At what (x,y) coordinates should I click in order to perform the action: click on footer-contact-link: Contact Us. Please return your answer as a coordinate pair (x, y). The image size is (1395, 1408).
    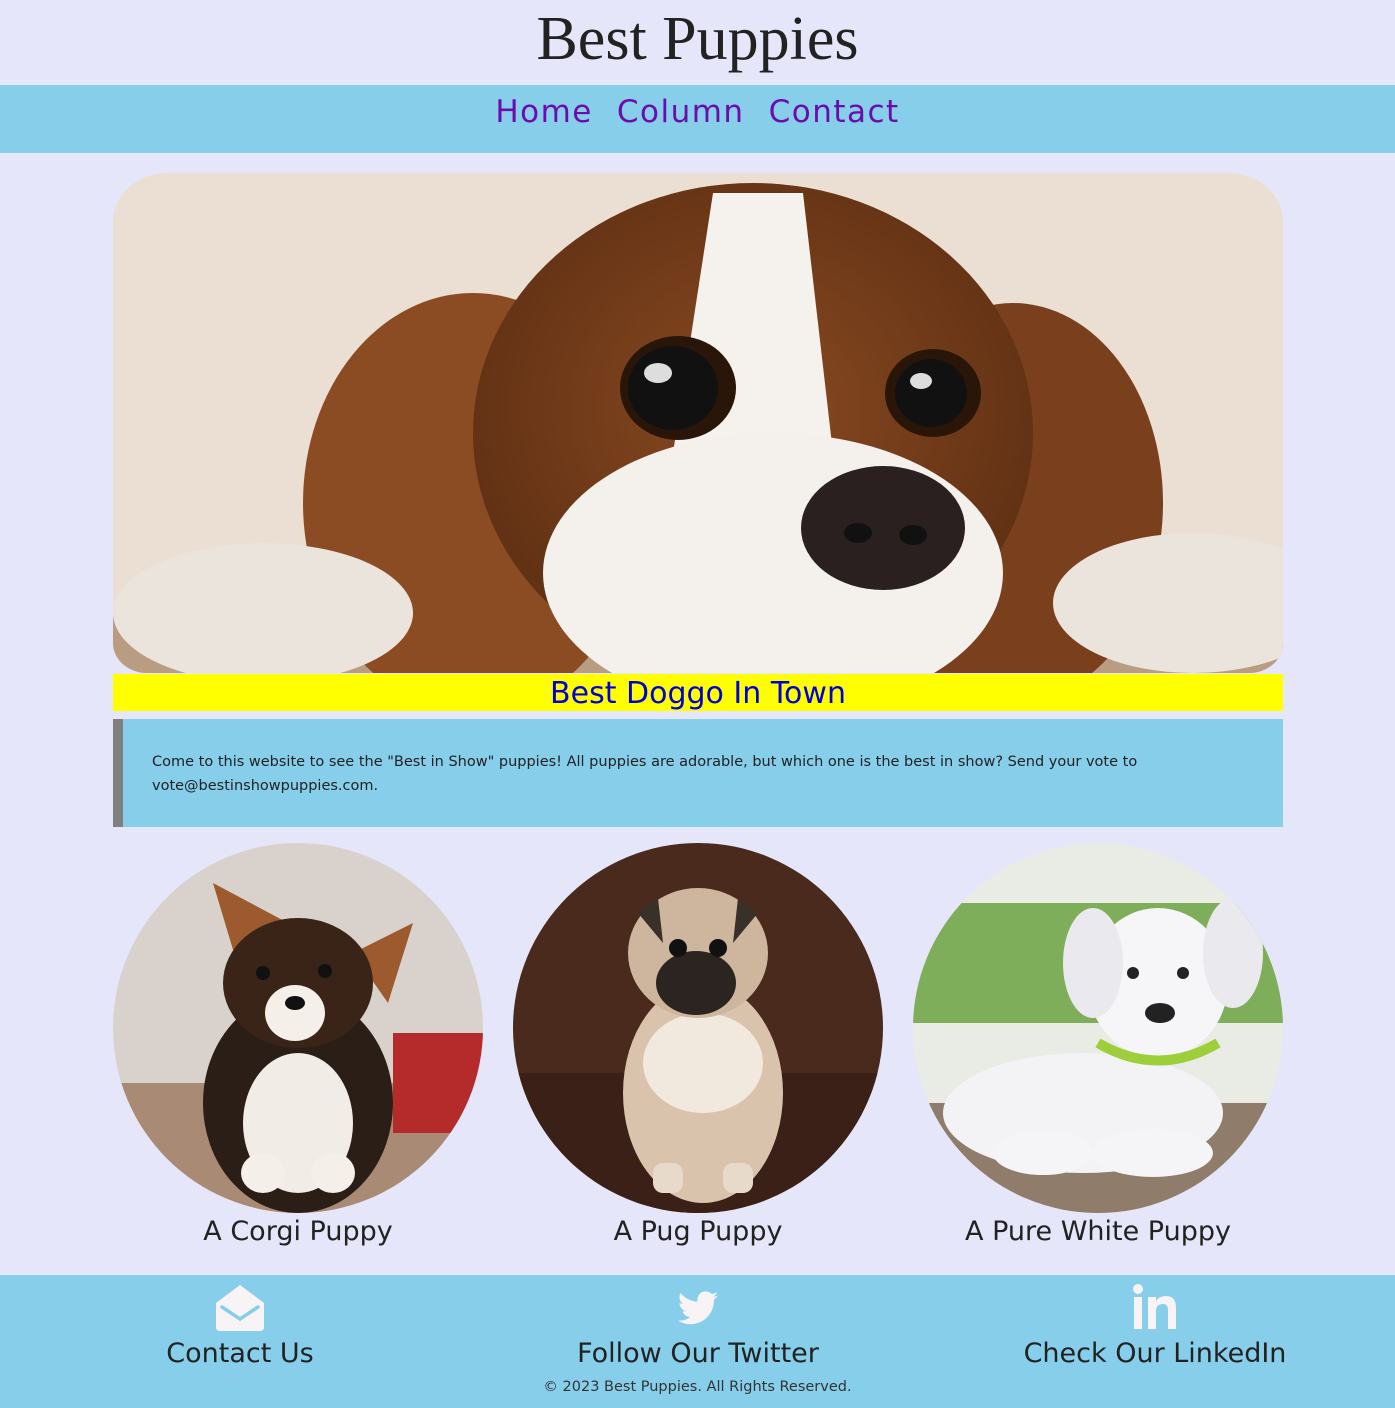
    Looking at the image, I should click on (240, 1327).